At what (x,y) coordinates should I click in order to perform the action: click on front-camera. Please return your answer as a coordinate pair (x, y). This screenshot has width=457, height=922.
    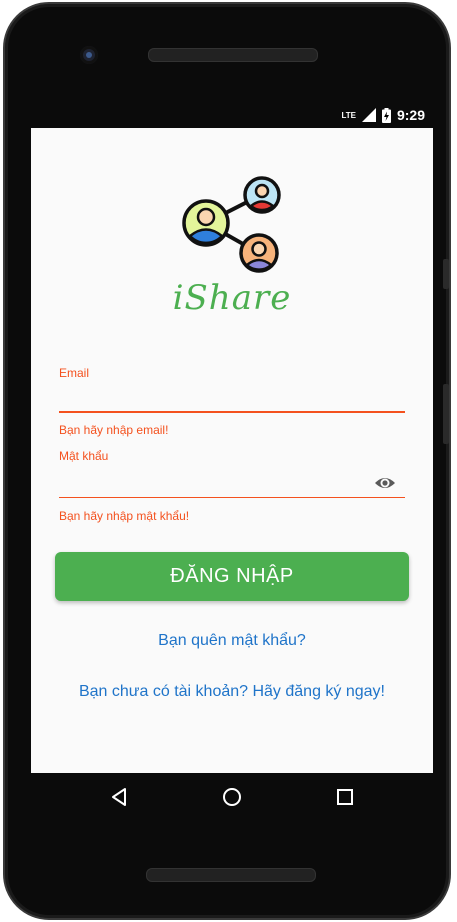
    Looking at the image, I should click on (89, 55).